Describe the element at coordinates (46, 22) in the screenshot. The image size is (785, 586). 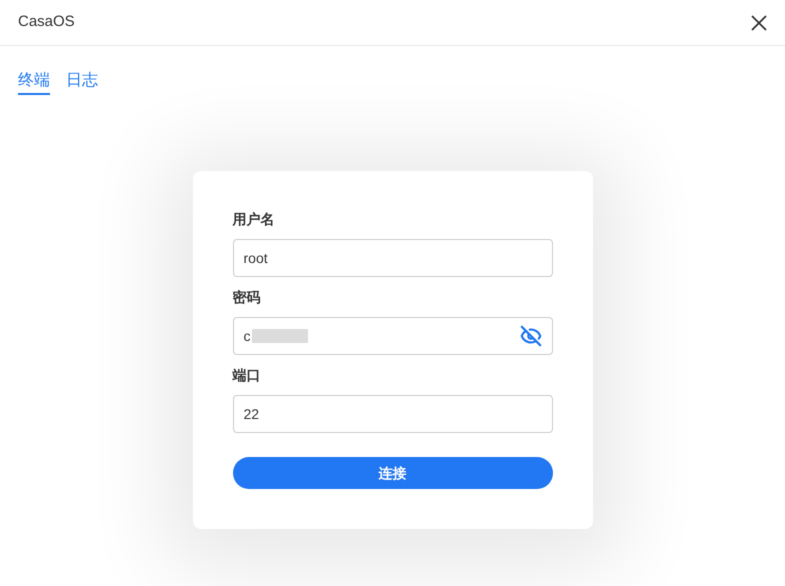
I see `window-title: CasaOS` at that location.